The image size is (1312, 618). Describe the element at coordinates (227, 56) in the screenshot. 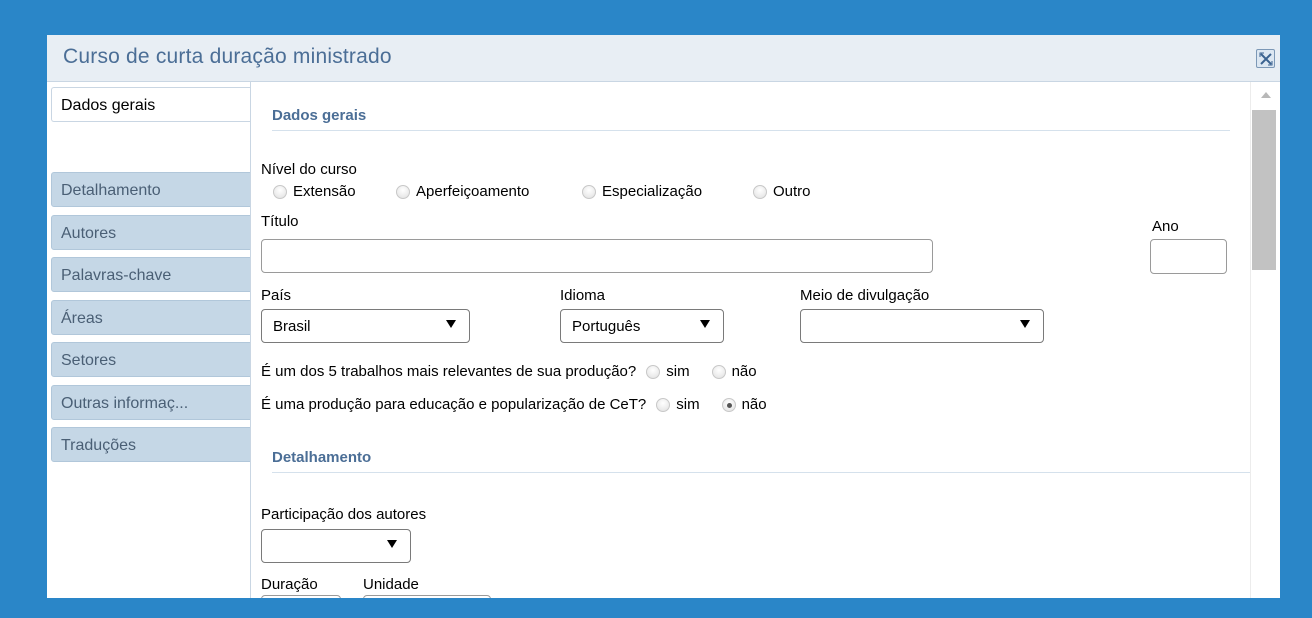

I see `dialog-title: Curso de curta duração ministrado` at that location.